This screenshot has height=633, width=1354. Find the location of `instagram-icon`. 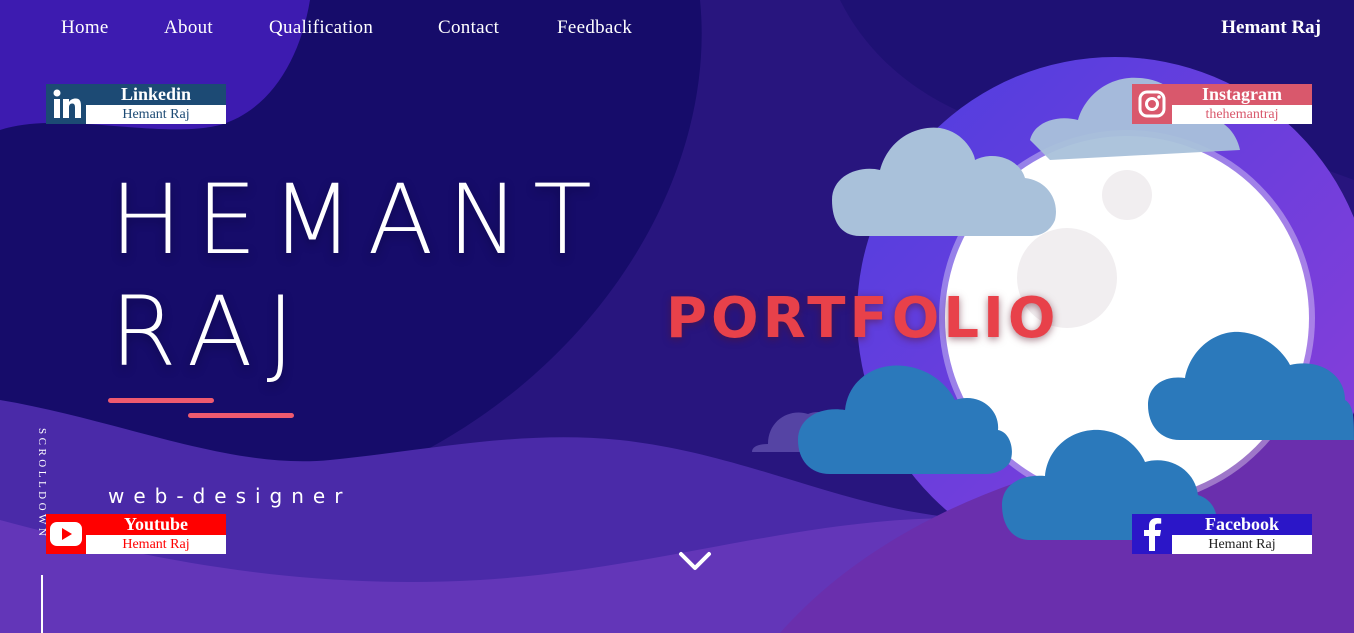

instagram-icon is located at coordinates (1152, 104).